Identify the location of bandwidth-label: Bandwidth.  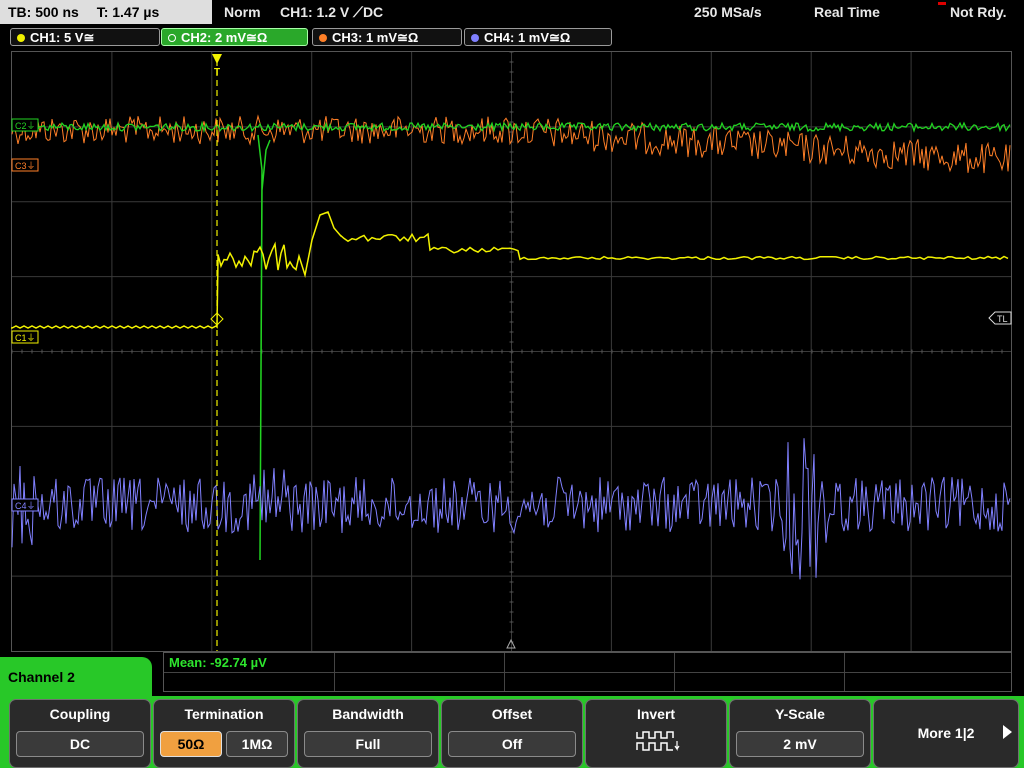
(368, 714).